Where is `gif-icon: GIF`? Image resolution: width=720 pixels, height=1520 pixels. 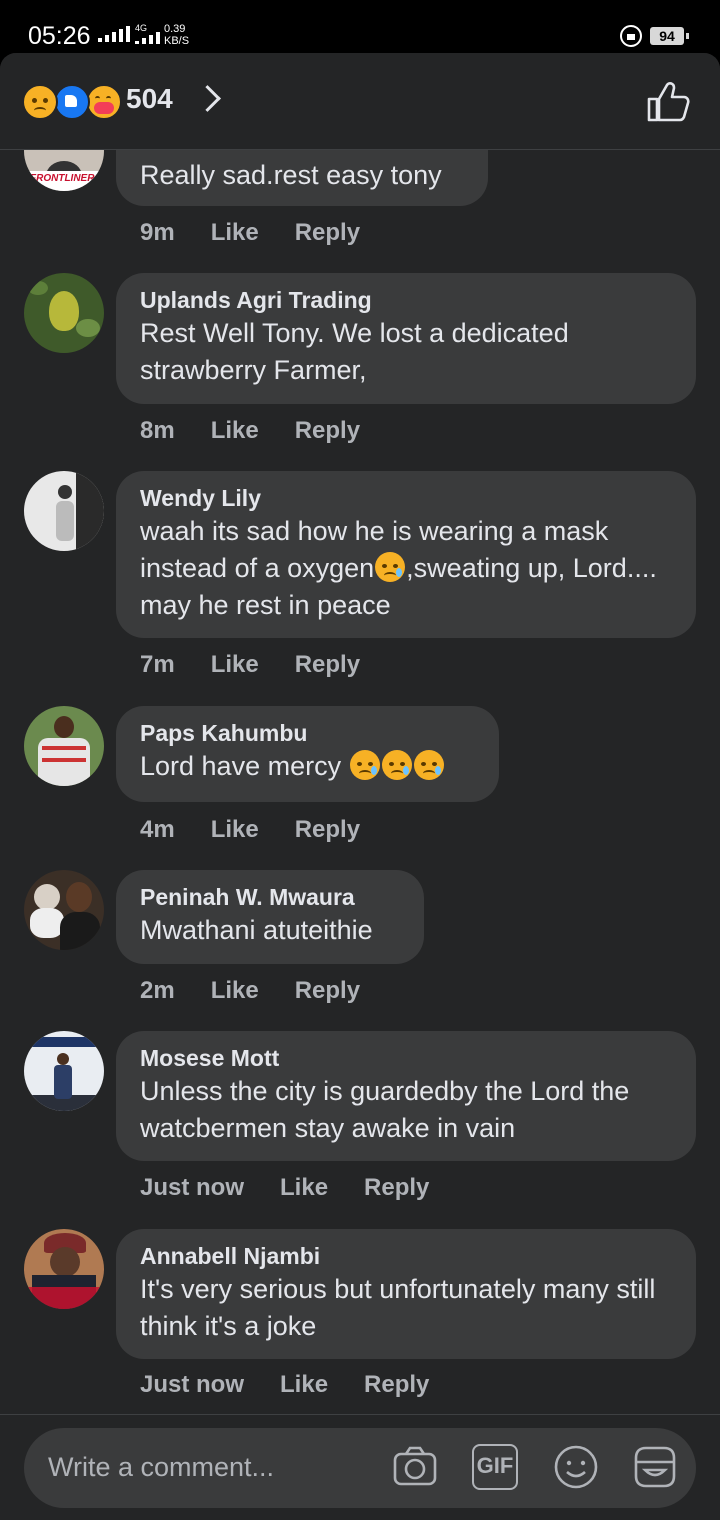 gif-icon: GIF is located at coordinates (495, 1467).